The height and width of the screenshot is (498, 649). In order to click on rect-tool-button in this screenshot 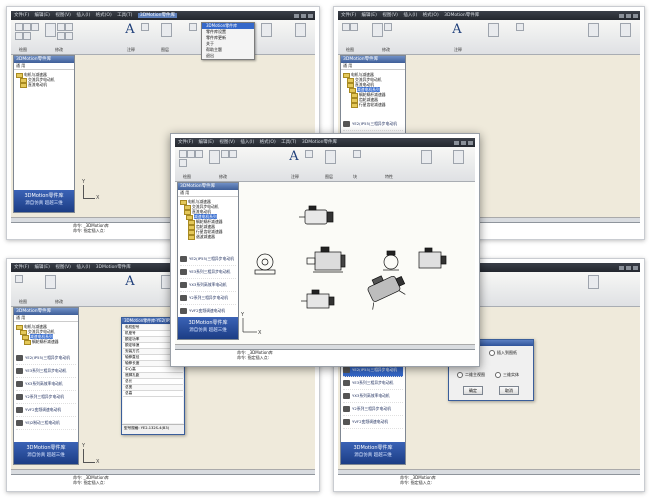, I will do `click(27, 36)`.